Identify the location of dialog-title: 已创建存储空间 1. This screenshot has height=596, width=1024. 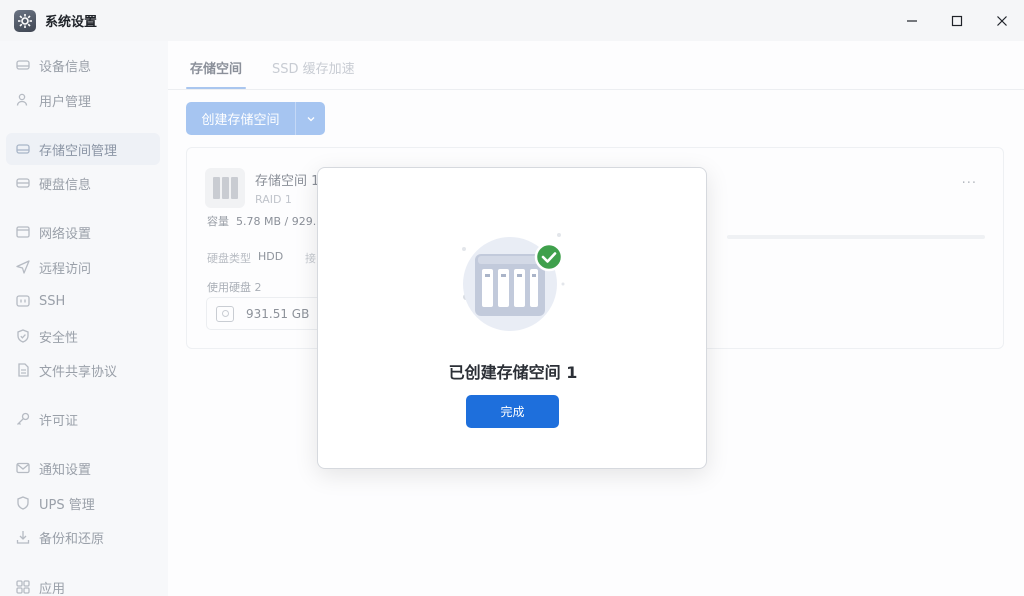
(513, 372).